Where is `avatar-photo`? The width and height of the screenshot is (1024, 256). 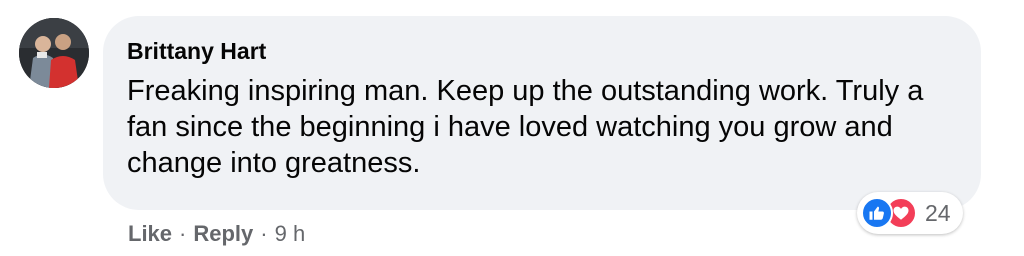 avatar-photo is located at coordinates (54, 53).